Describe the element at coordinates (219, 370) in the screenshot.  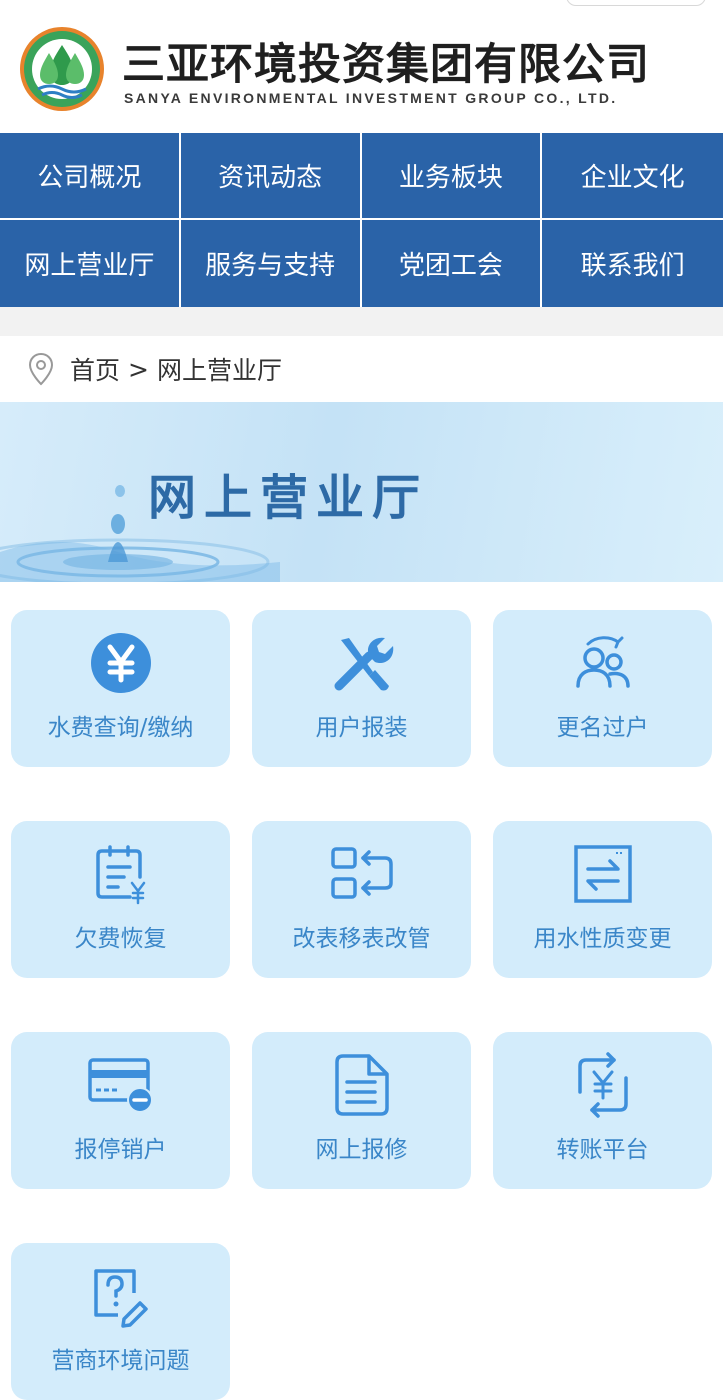
I see `breadcrumb-current: 网上营业厅` at that location.